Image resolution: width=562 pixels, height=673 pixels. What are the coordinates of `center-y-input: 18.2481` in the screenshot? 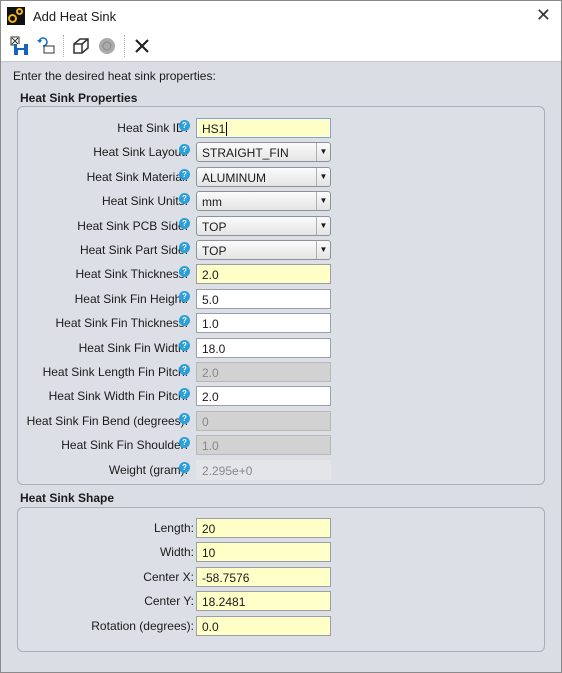 It's located at (263, 601).